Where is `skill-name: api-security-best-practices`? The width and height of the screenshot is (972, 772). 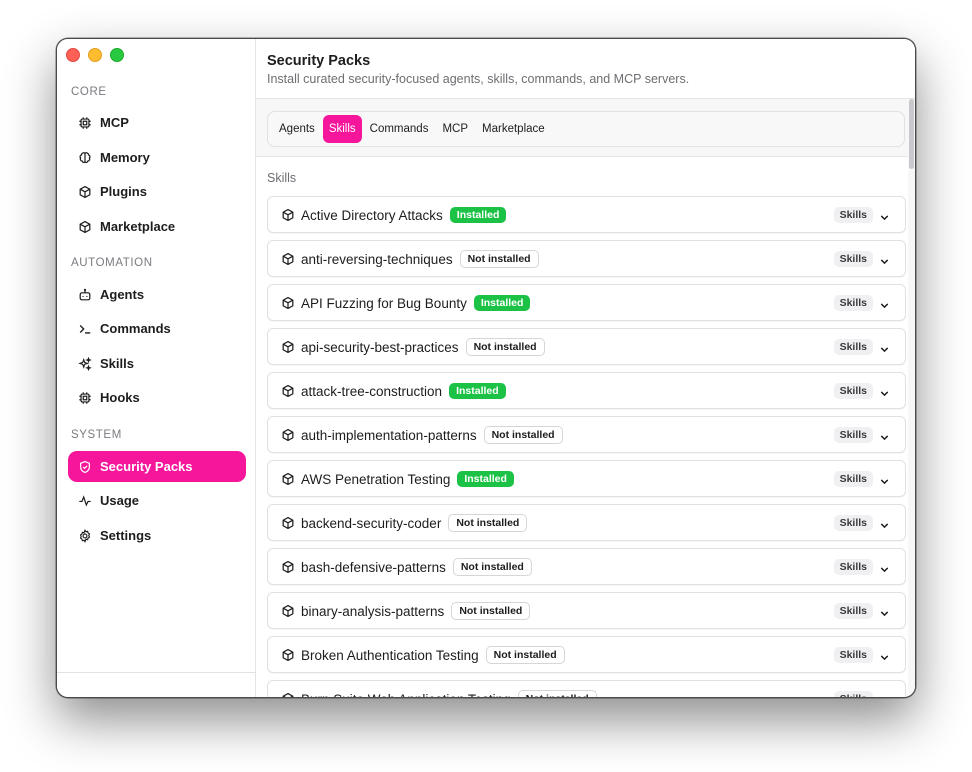
skill-name: api-security-best-practices is located at coordinates (380, 347).